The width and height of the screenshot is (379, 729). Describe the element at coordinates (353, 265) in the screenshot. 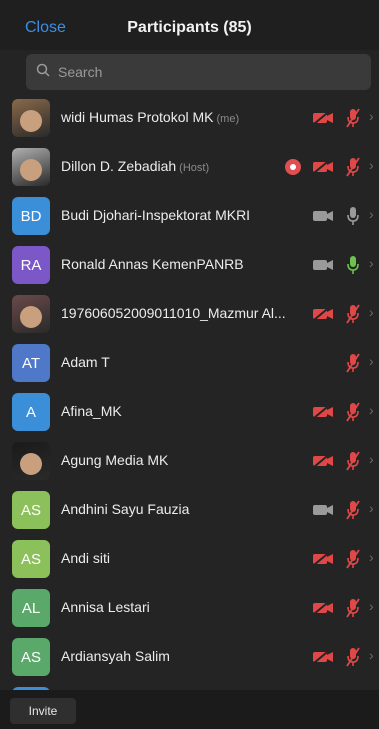

I see `mic-speaking-icon` at that location.